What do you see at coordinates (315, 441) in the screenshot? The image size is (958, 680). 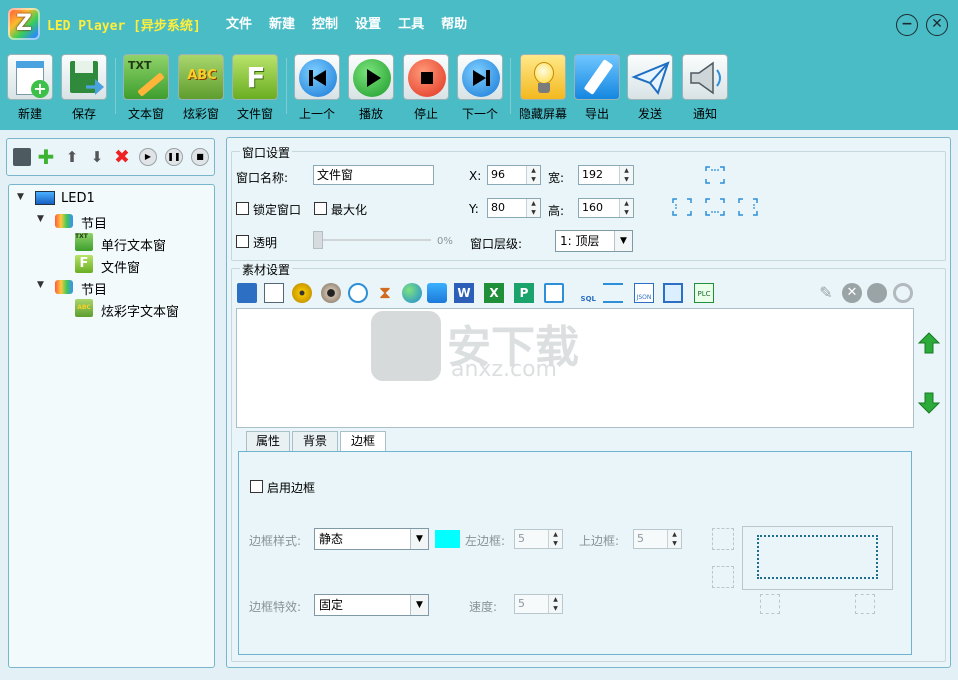 I see `tab-background: 背景` at bounding box center [315, 441].